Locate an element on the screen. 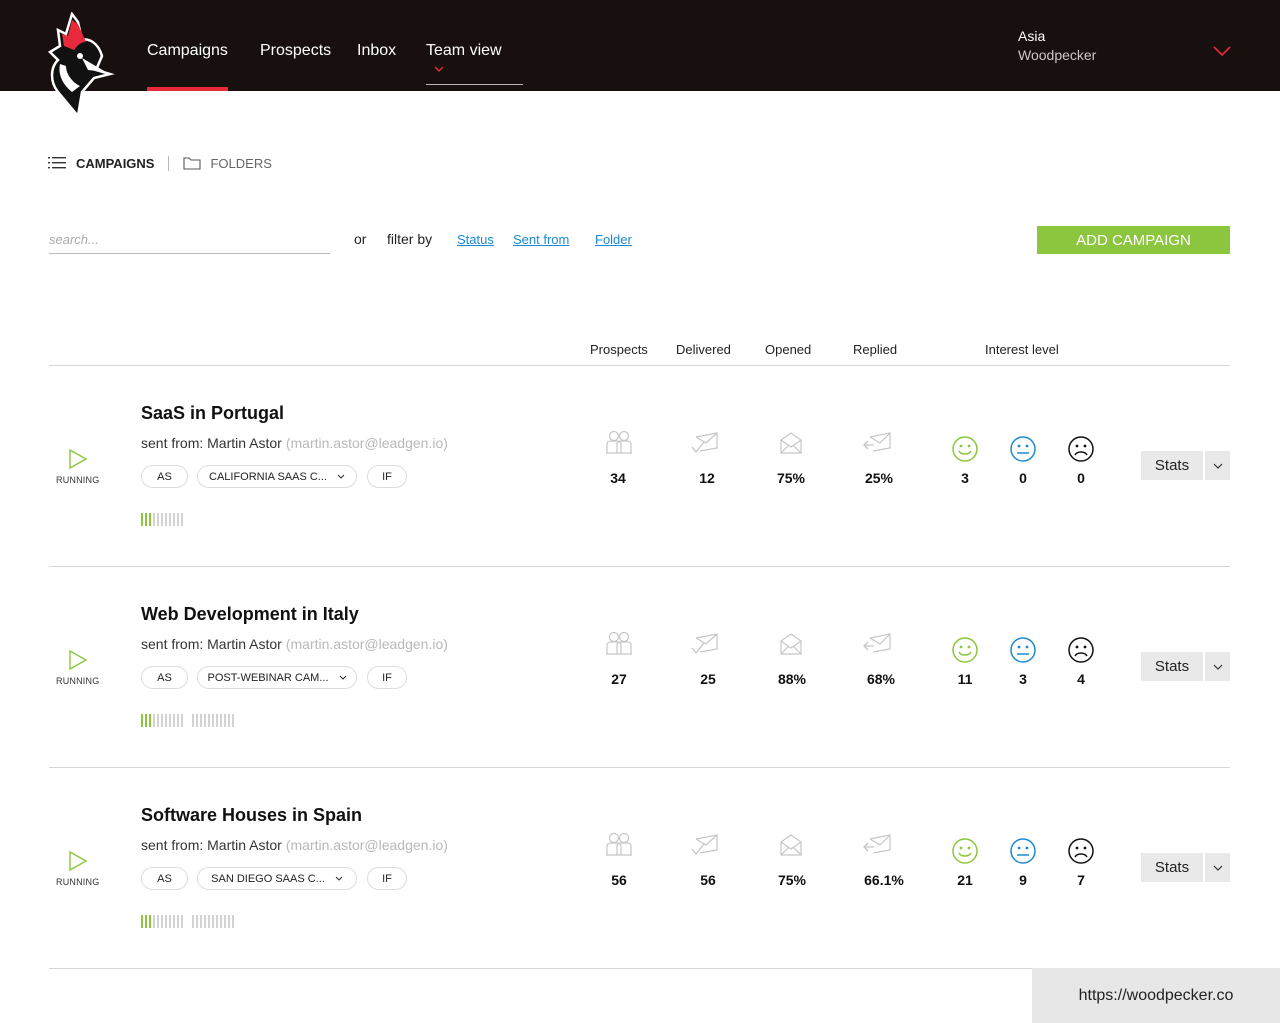 The width and height of the screenshot is (1280, 1023). campaign-title: Software Houses in Spain is located at coordinates (251, 815).